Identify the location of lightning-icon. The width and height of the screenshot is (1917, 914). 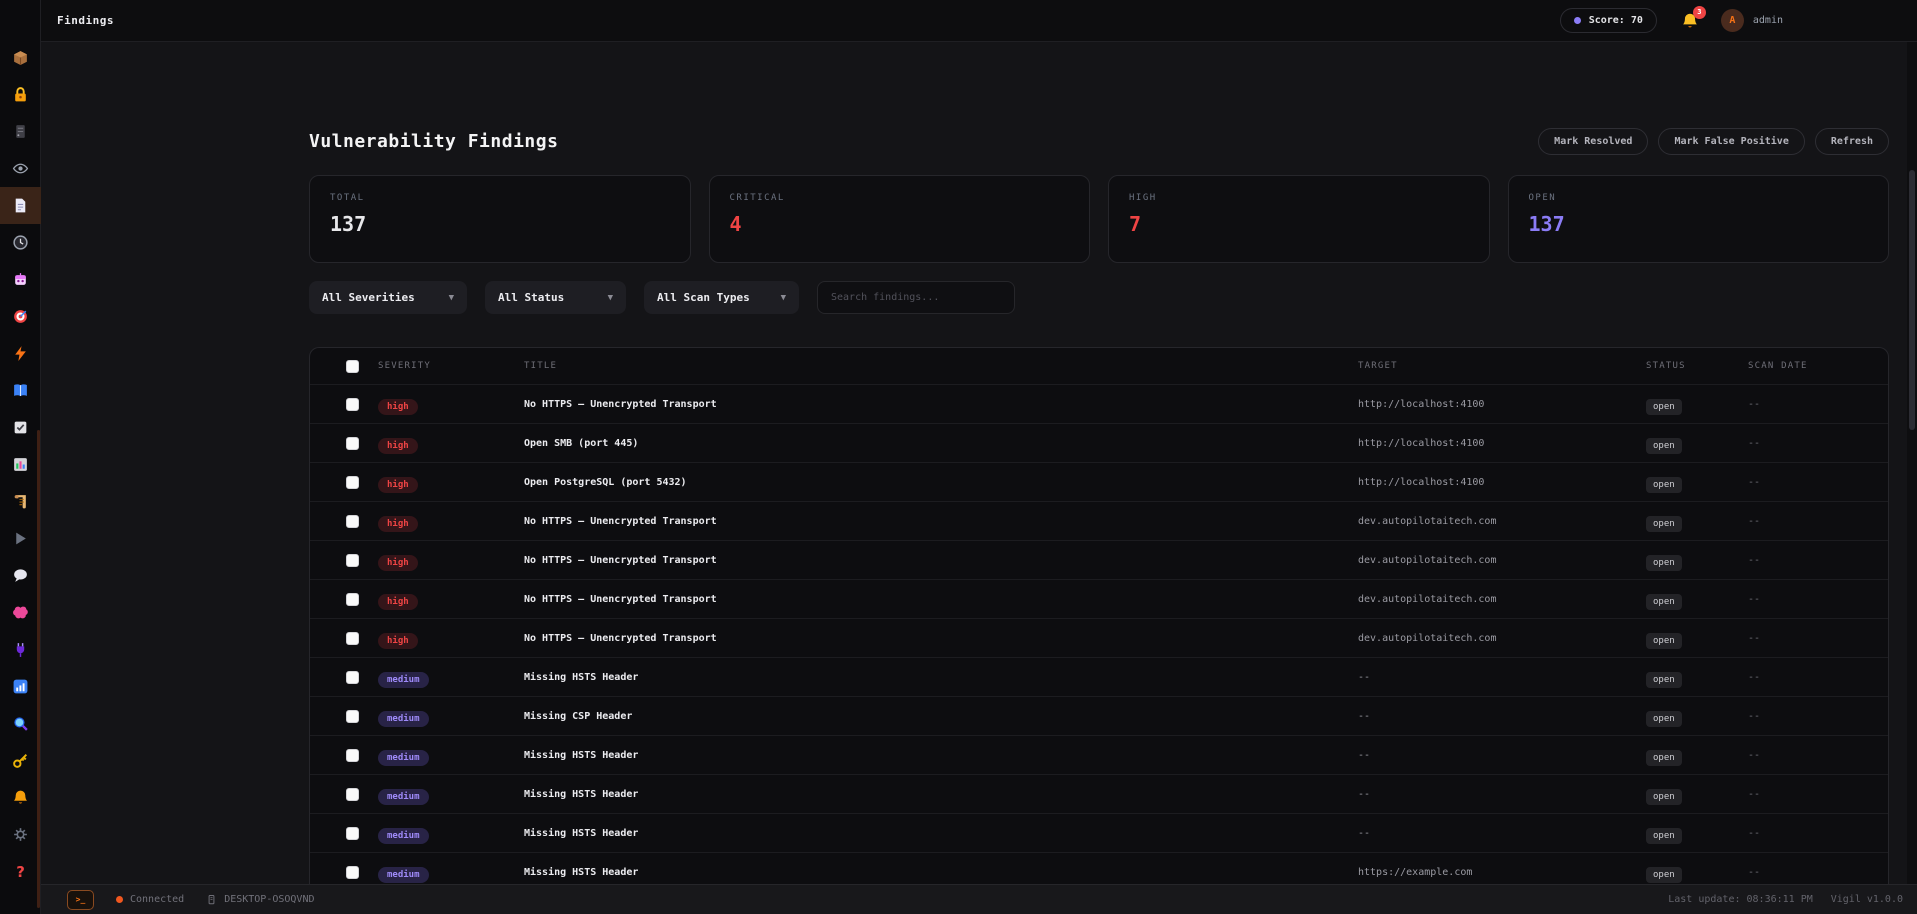
(20, 353).